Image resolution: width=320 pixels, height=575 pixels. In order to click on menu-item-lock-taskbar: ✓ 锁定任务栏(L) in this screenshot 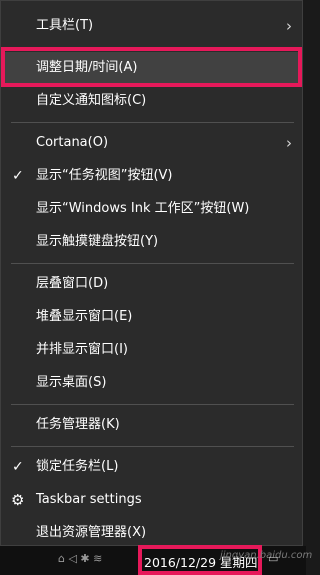, I will do `click(151, 467)`.